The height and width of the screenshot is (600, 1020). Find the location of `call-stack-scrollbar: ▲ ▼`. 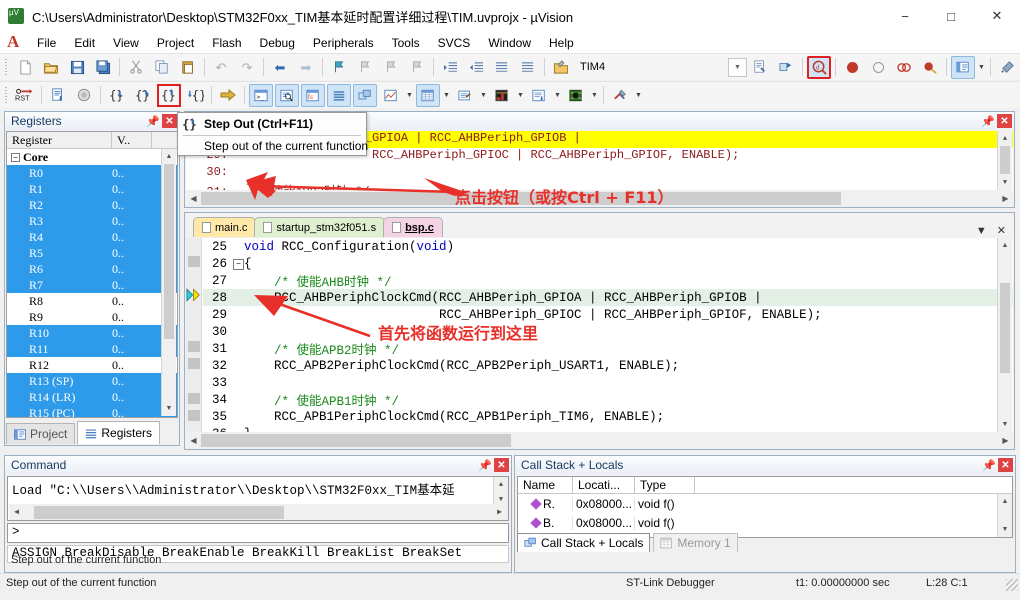

call-stack-scrollbar: ▲ ▼ is located at coordinates (1004, 515).